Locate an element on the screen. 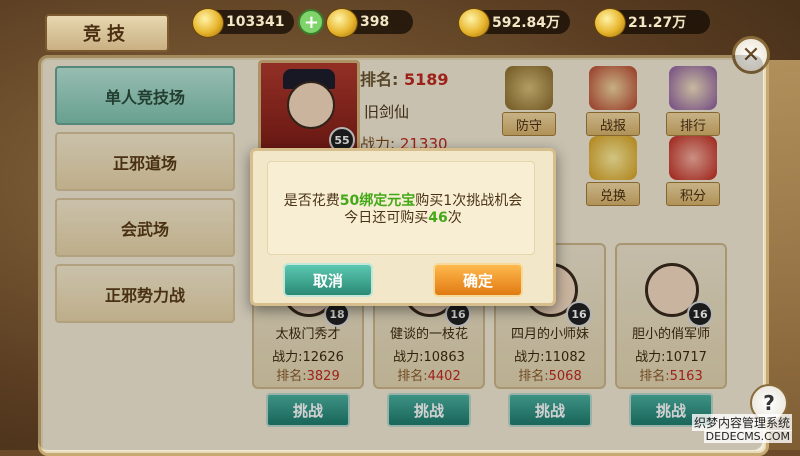 The image size is (800, 456). dialog-message: 是否花费50绑定元宝购买1次挑战机会 今日还可购买46次 is located at coordinates (403, 210).